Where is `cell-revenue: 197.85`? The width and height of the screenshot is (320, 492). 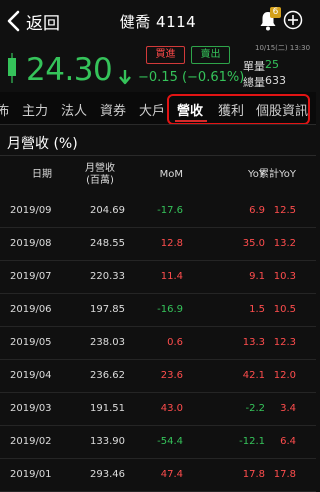
cell-revenue: 197.85 is located at coordinates (107, 309).